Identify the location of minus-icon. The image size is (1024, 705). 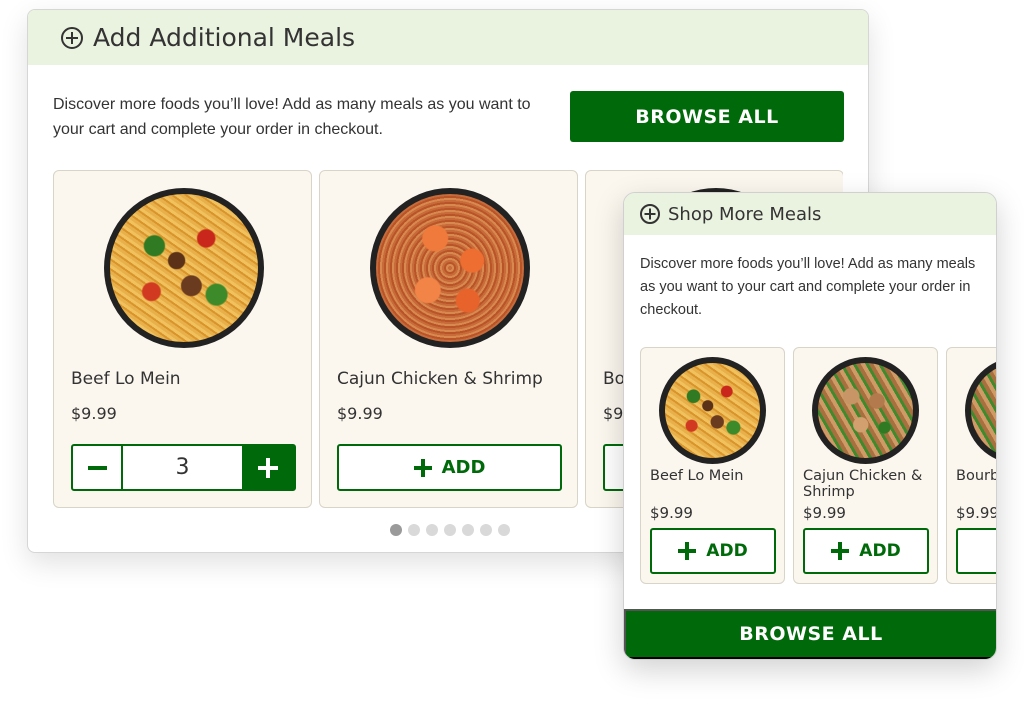
(97, 467).